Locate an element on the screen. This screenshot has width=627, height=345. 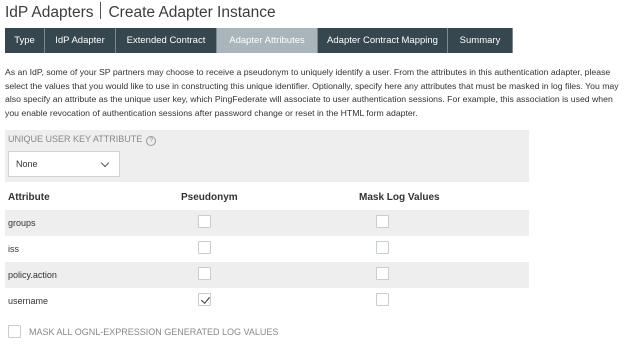
title-divider is located at coordinates (101, 10).